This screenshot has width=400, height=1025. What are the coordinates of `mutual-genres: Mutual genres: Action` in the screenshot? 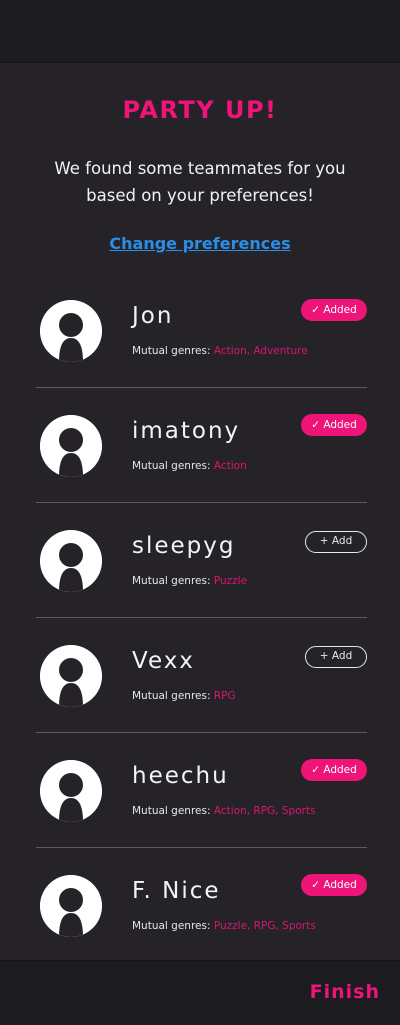 It's located at (189, 466).